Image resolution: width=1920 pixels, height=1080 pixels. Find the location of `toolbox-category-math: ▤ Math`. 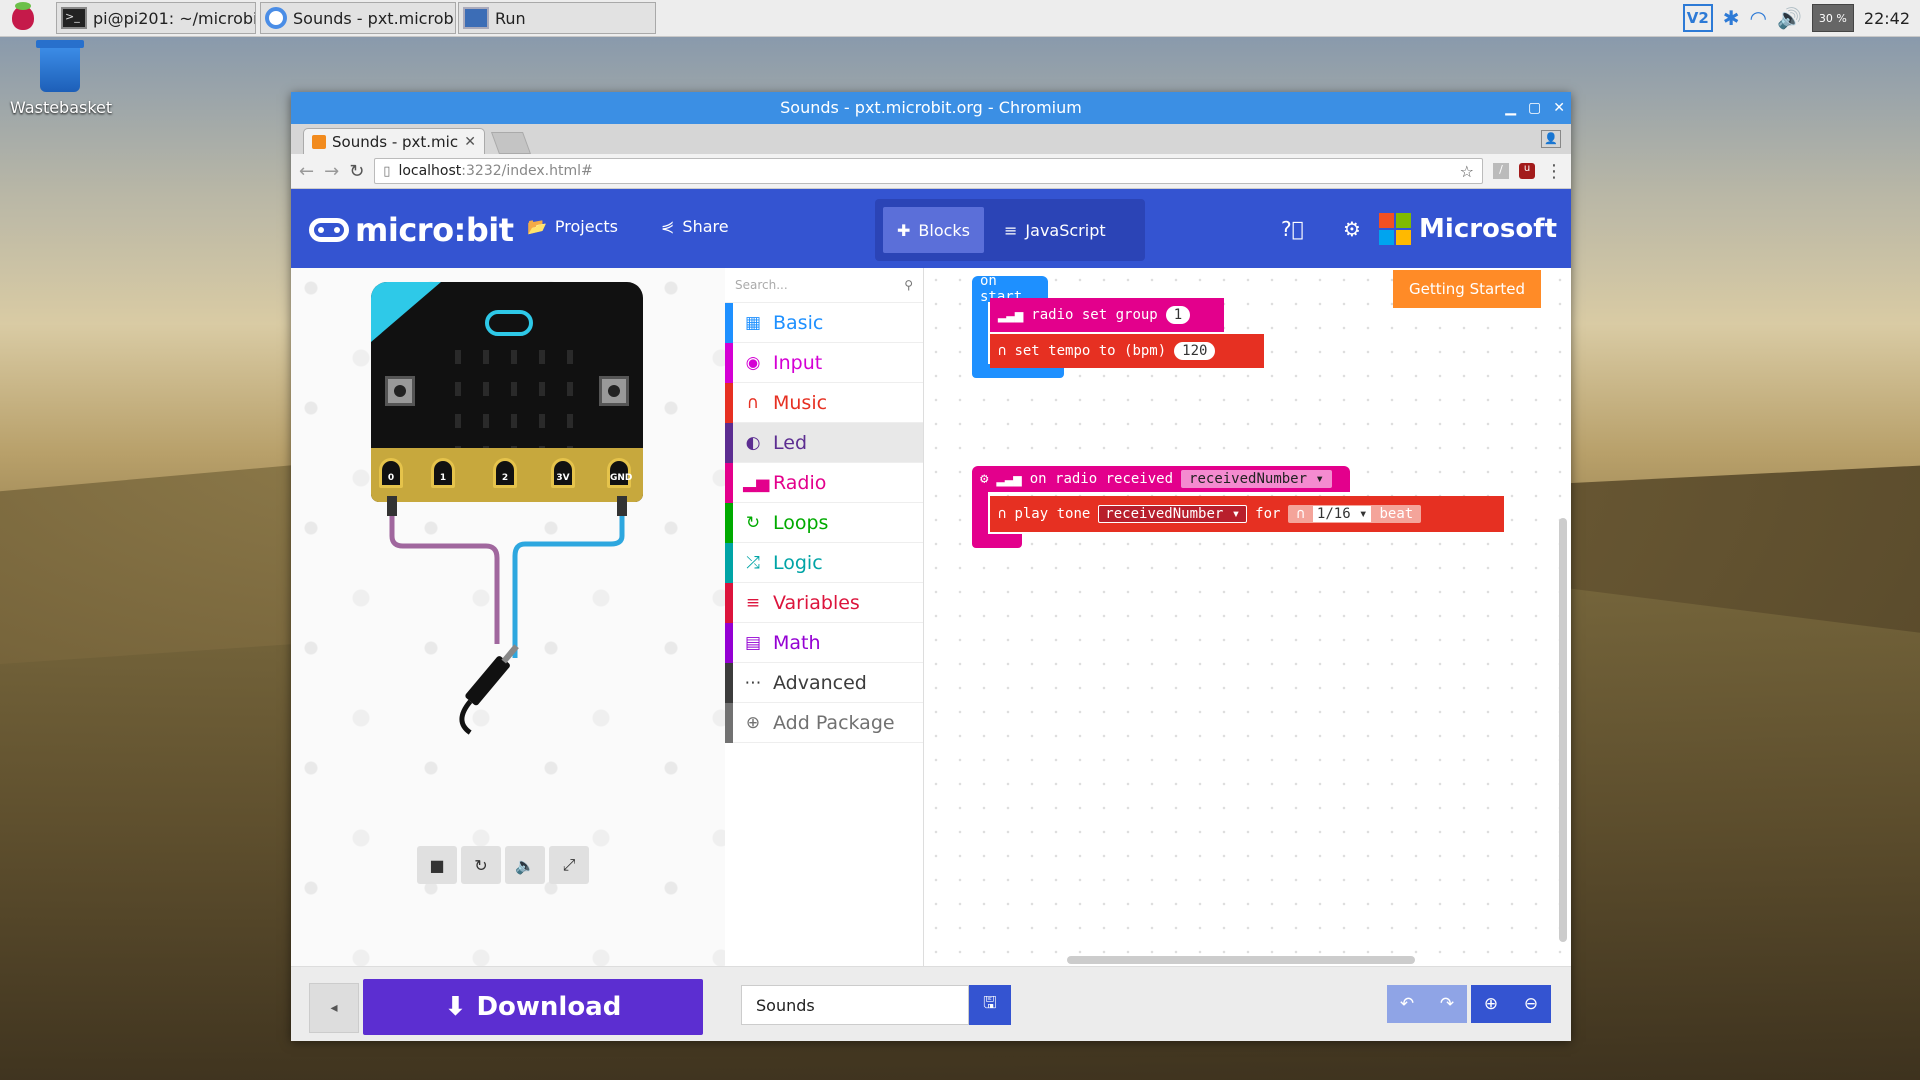

toolbox-category-math: ▤ Math is located at coordinates (824, 643).